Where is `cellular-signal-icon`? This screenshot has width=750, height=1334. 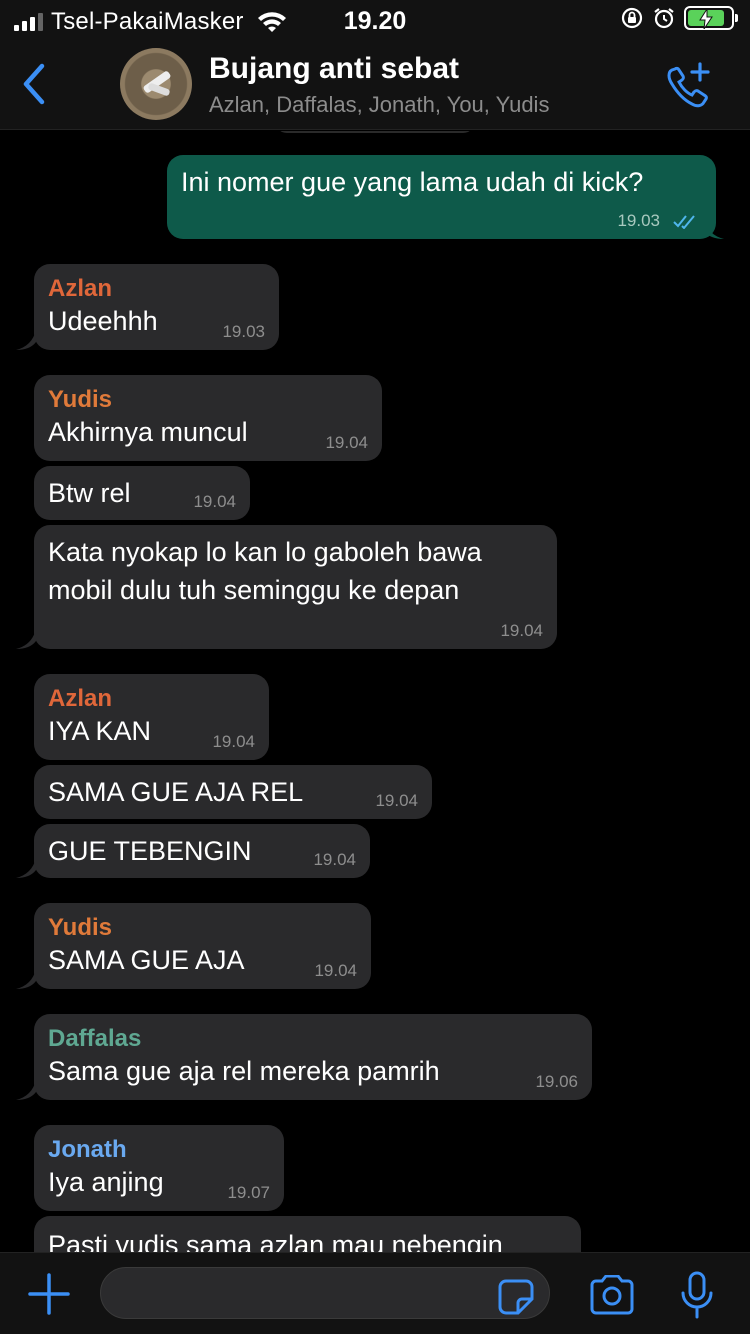
cellular-signal-icon is located at coordinates (28, 22).